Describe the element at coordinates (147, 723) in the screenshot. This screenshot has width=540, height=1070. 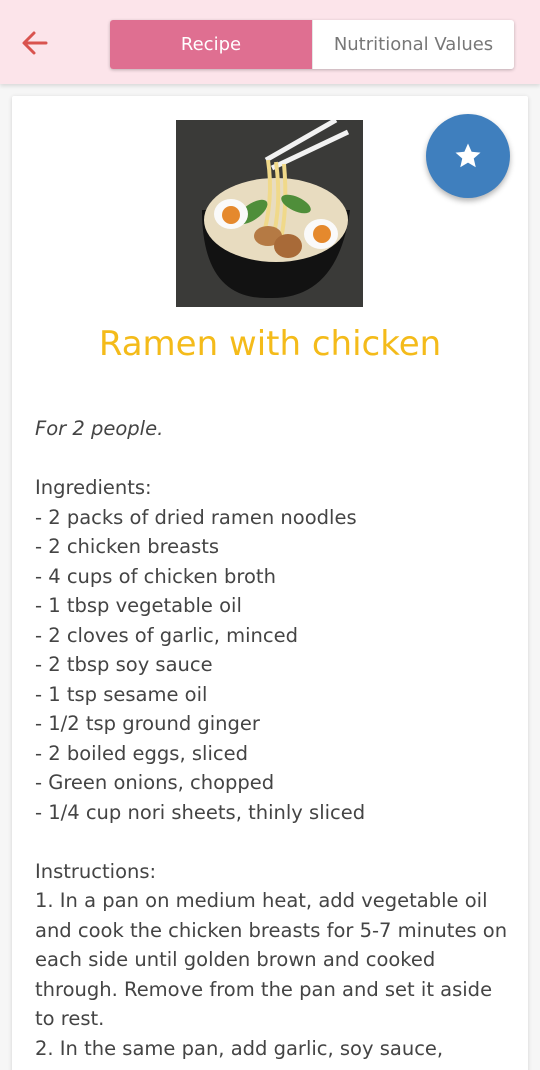
I see `ingredient-item: - 1/2 tsp ground ginger` at that location.